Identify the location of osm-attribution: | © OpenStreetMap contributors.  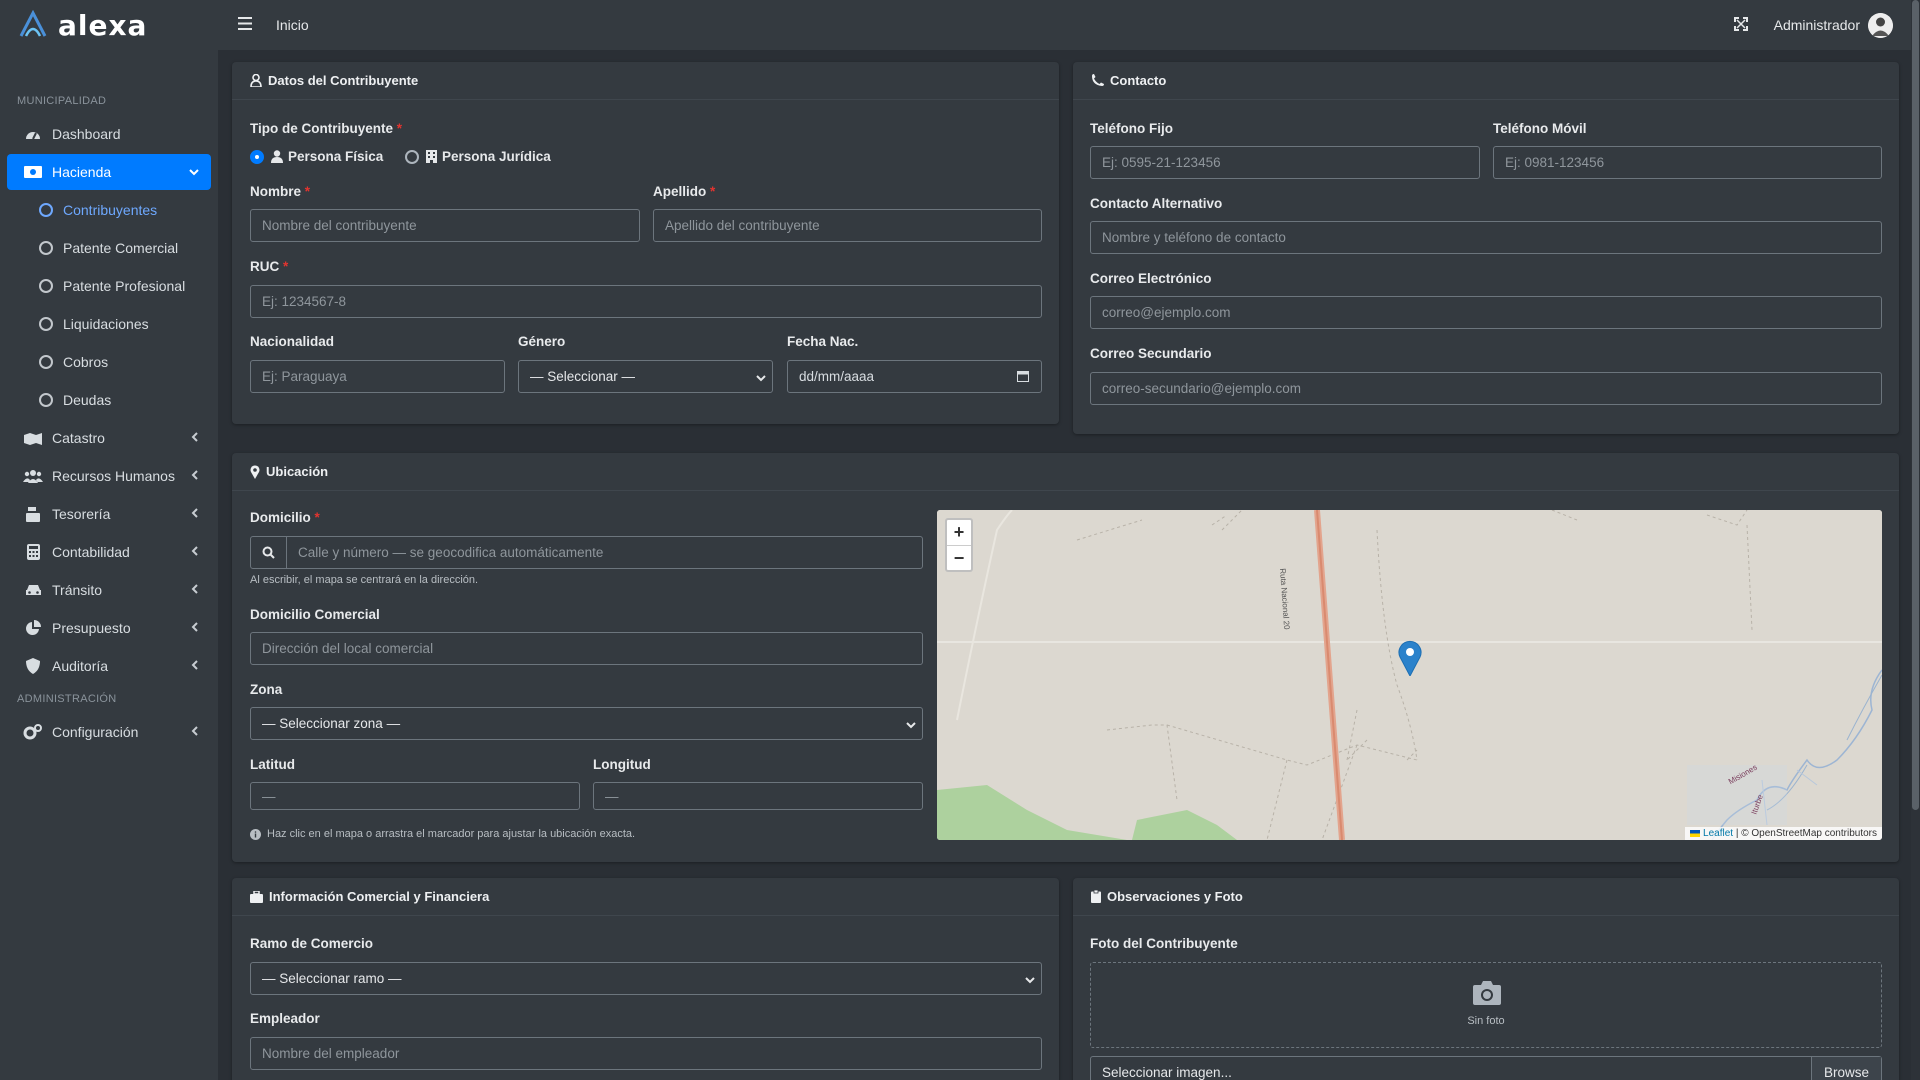
(1806, 833).